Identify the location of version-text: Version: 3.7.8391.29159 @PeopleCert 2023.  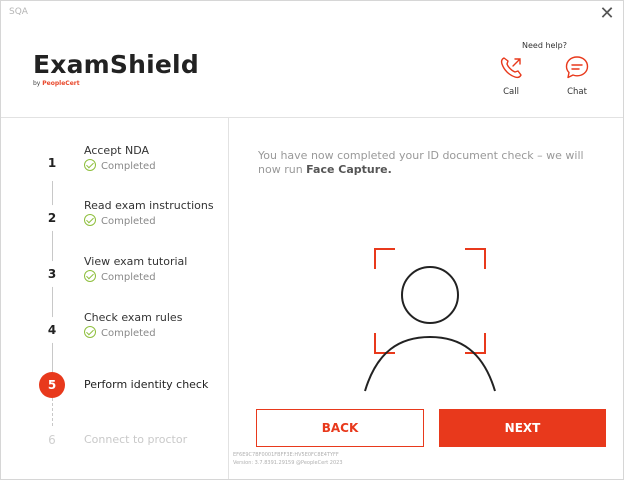
(288, 463).